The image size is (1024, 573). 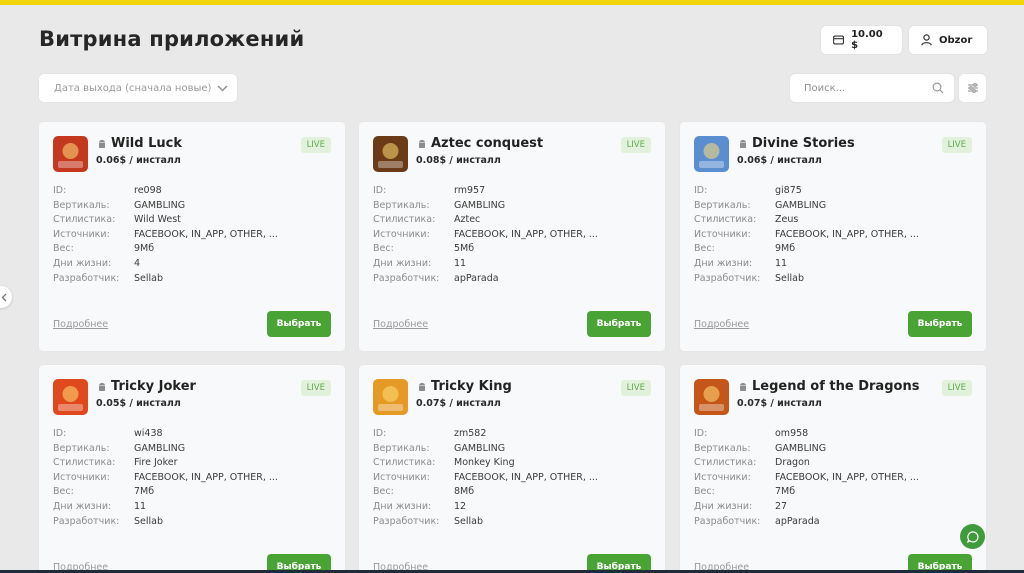 What do you see at coordinates (806, 220) in the screenshot?
I see `prop-row-style: Стилистика: Zeus` at bounding box center [806, 220].